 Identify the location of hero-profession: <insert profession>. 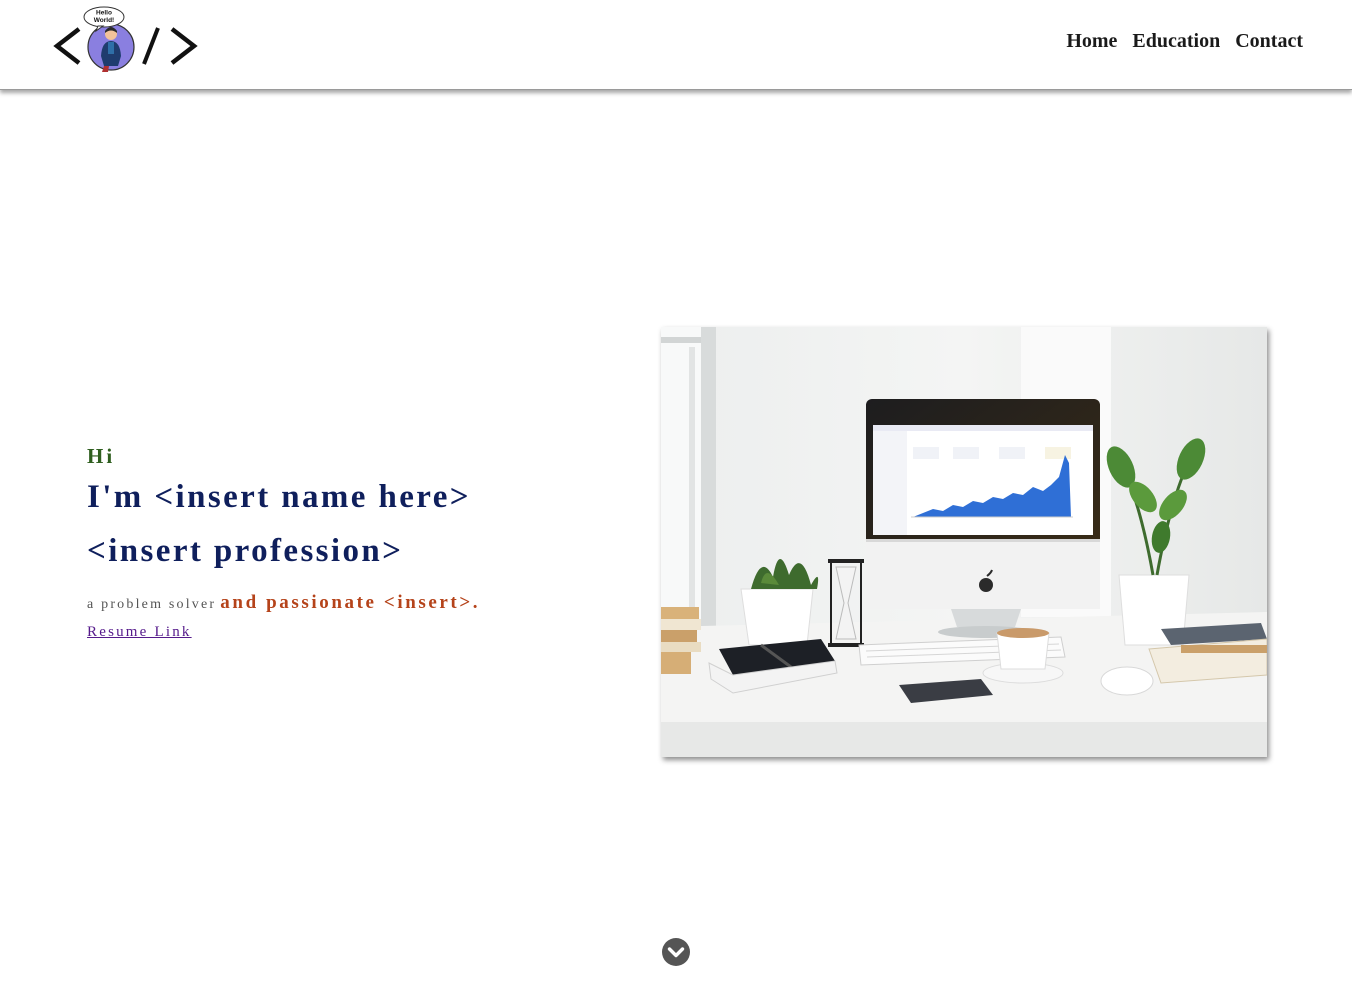
(245, 551).